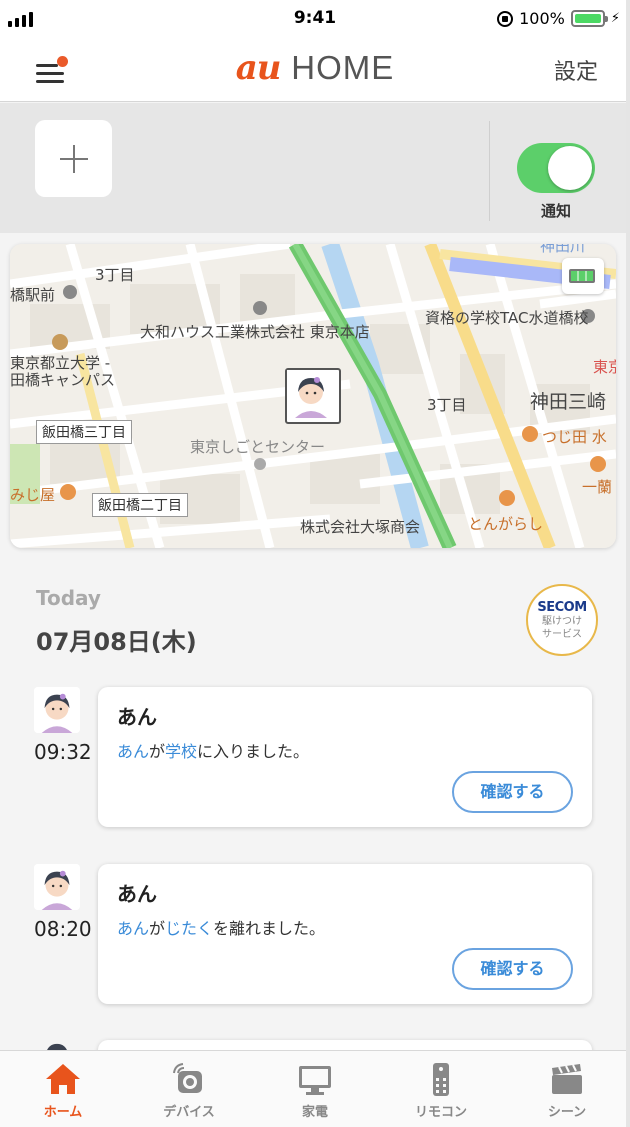 Image resolution: width=630 pixels, height=1127 pixels. I want to click on settings-button: 設定, so click(576, 70).